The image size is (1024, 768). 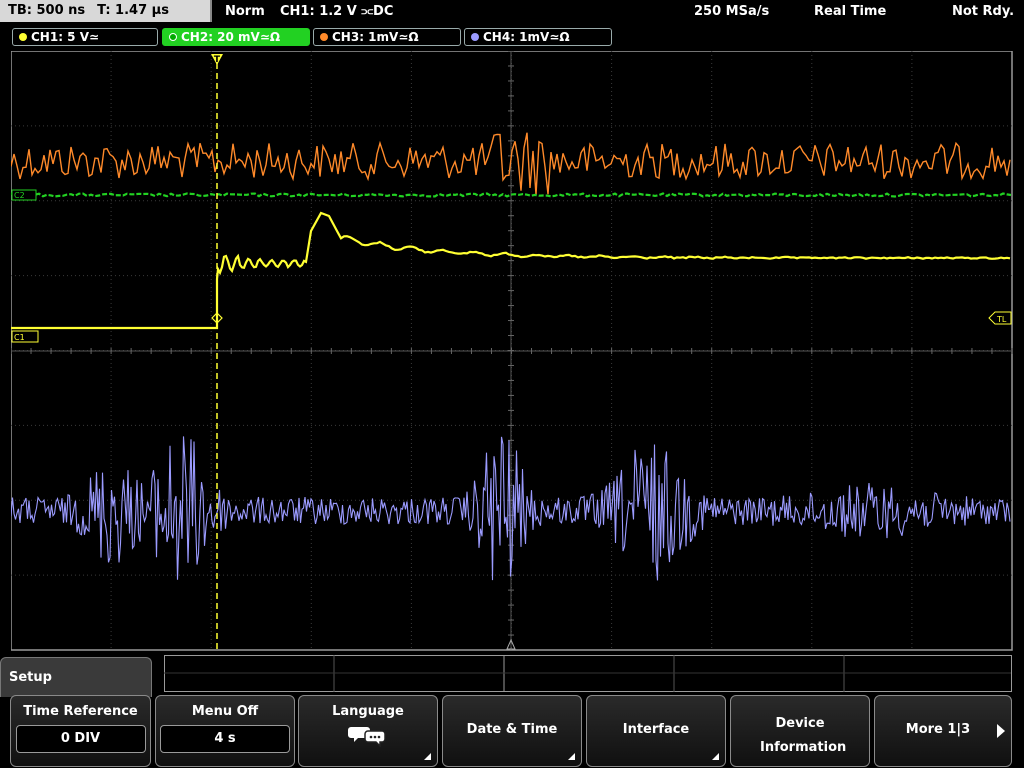 I want to click on button-label: More 1|3, so click(x=938, y=729).